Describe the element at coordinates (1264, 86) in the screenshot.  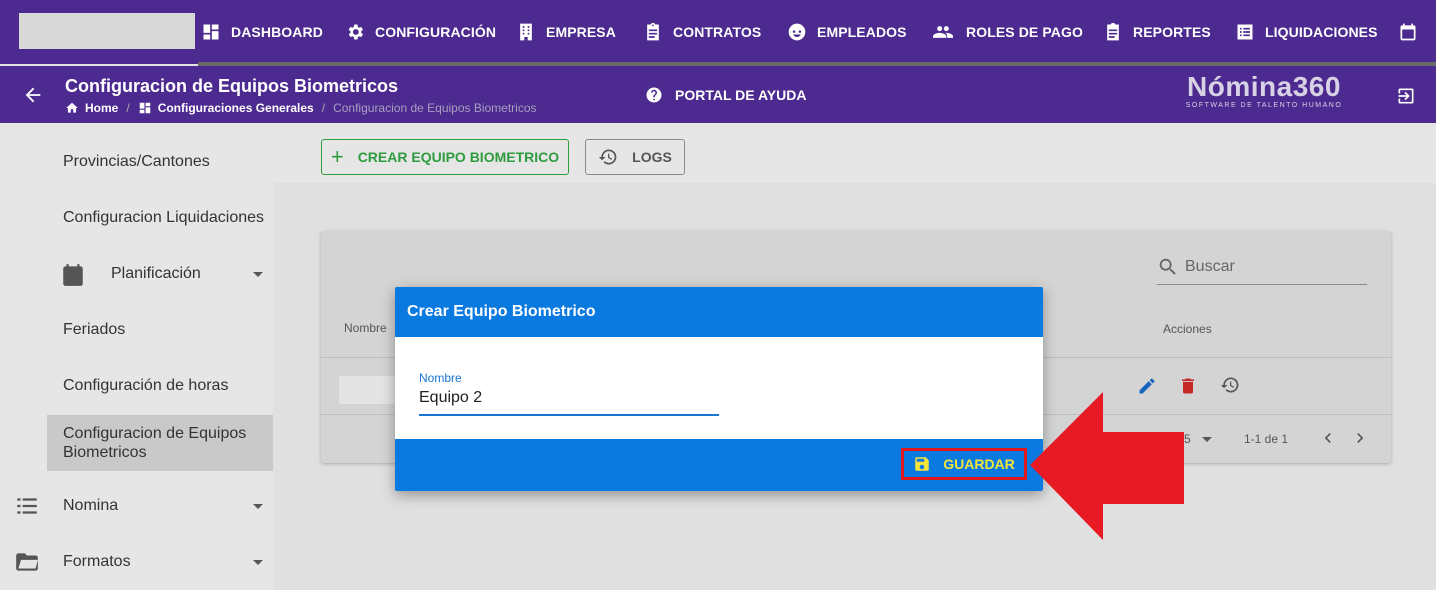
I see `brand-name: Nómina360` at that location.